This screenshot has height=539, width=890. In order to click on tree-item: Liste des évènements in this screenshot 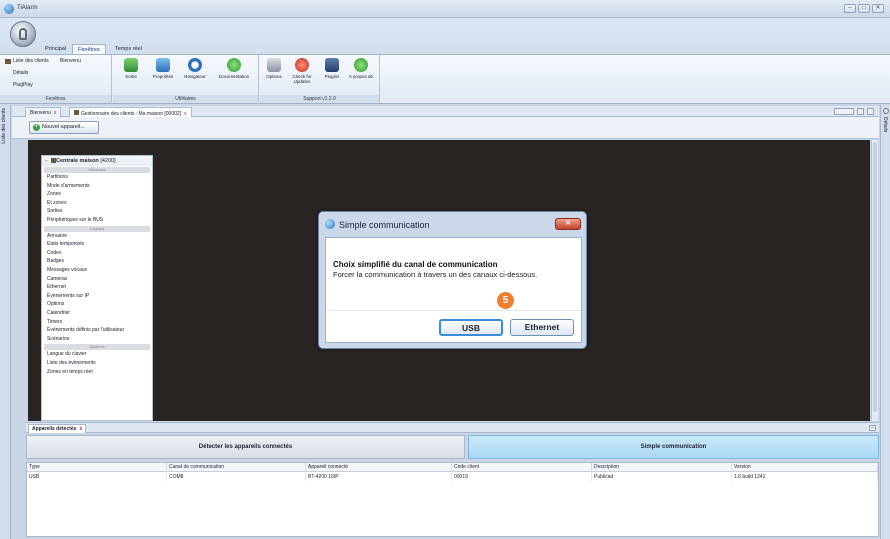, I will do `click(71, 363)`.